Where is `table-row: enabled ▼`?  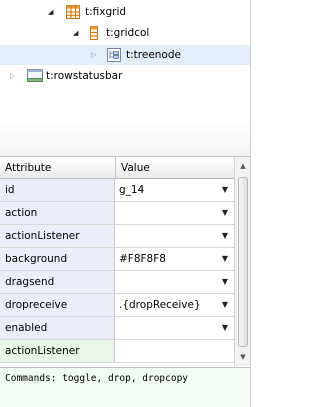 table-row: enabled ▼ is located at coordinates (117, 328).